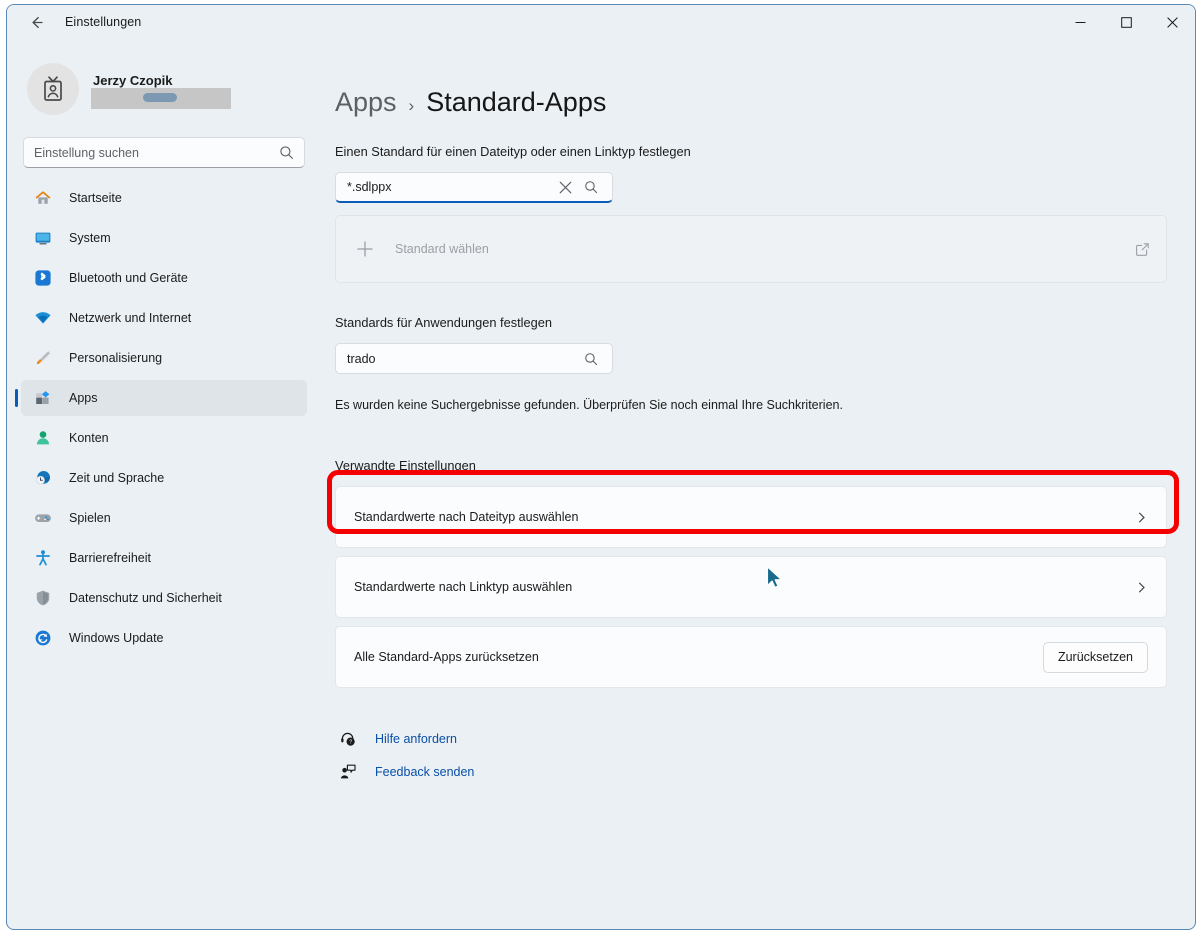  I want to click on breadcrumb: Apps › Standard-Apps, so click(751, 102).